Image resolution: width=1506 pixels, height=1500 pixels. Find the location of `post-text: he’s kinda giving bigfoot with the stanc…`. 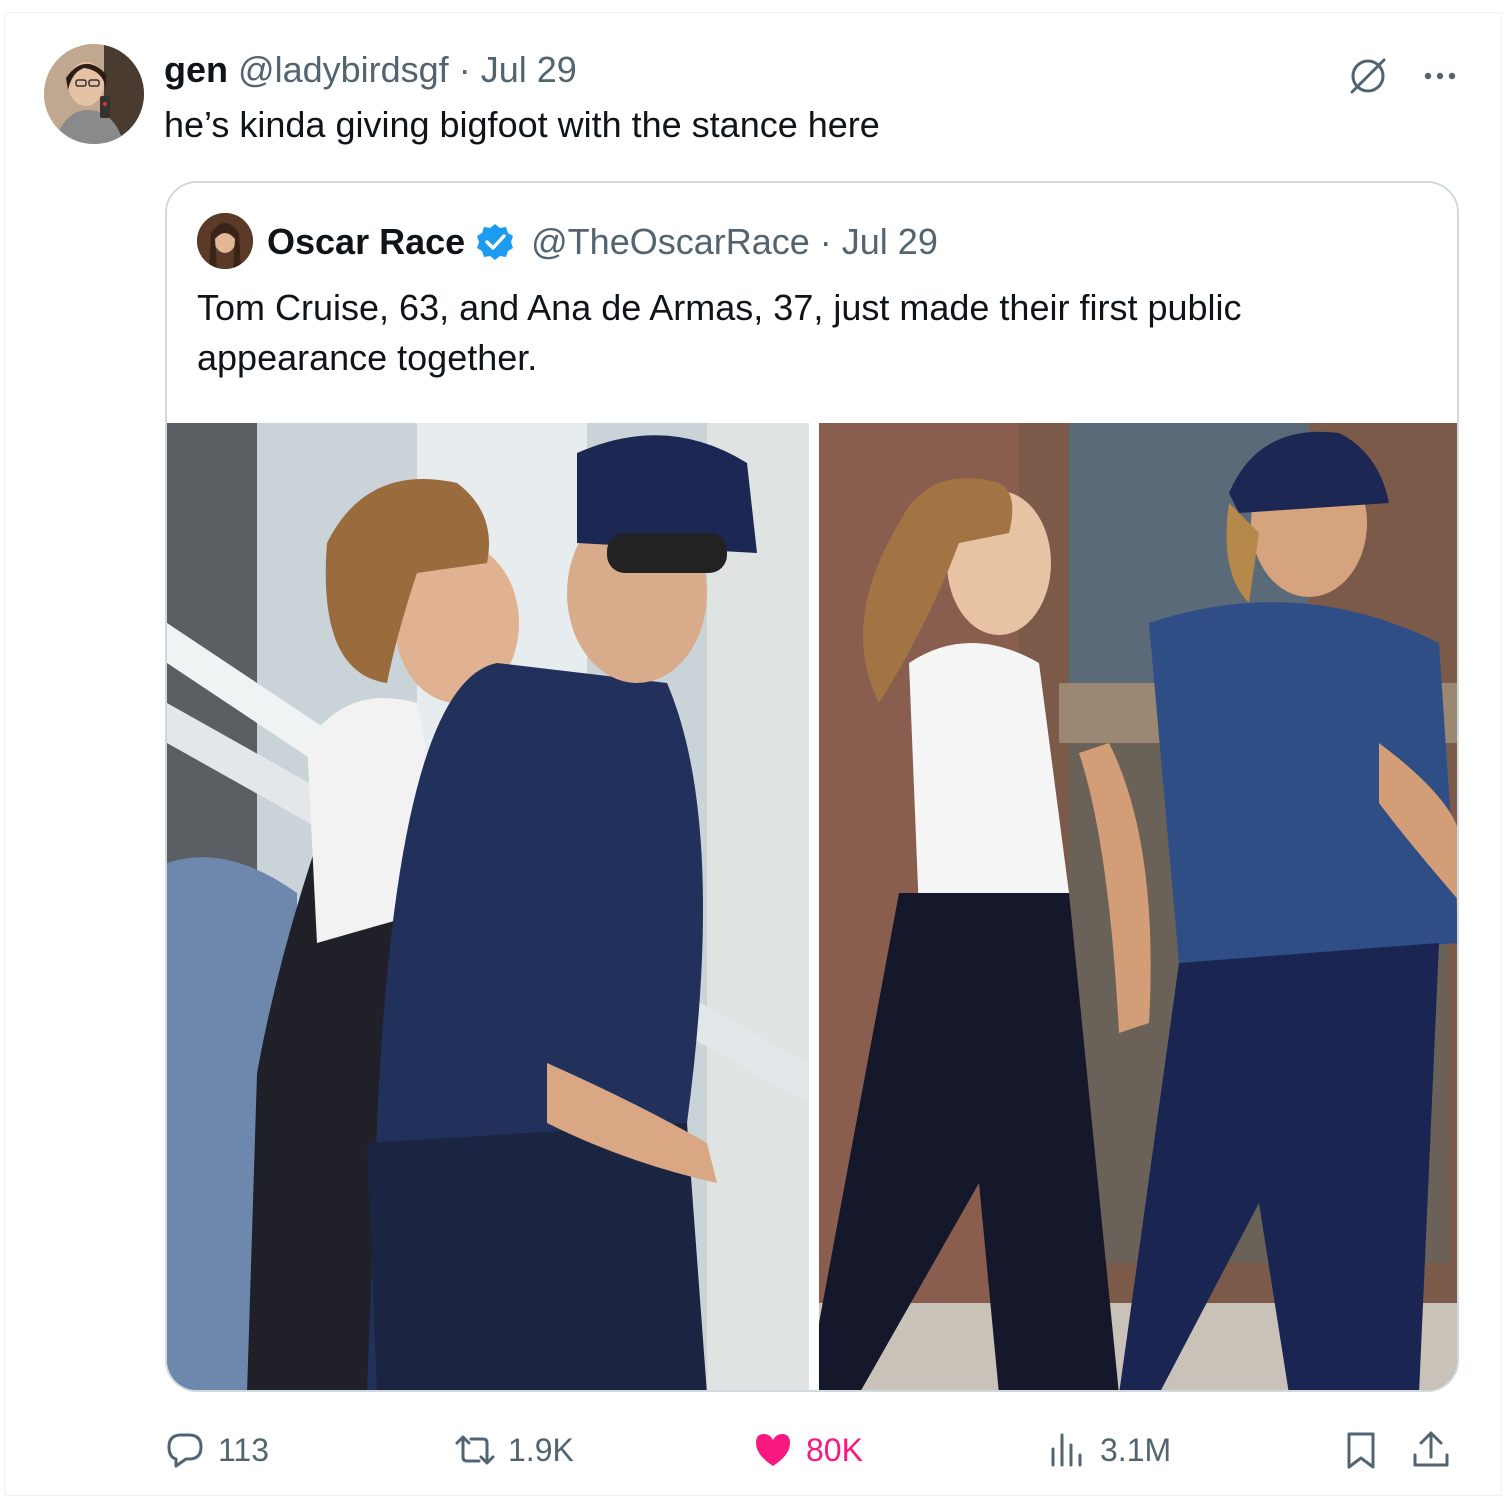

post-text: he’s kinda giving bigfoot with the stanc… is located at coordinates (522, 124).